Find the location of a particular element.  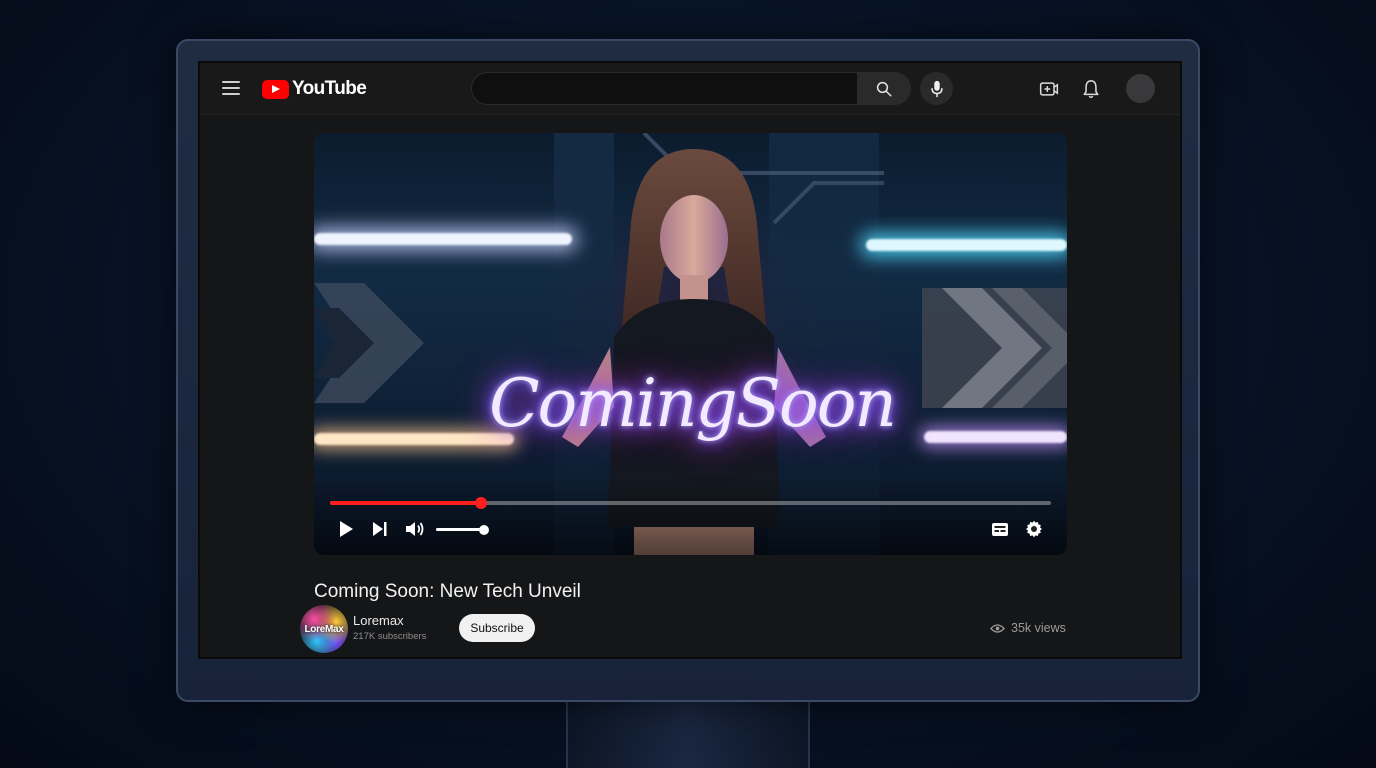

channel-name: Loremax is located at coordinates (378, 620).